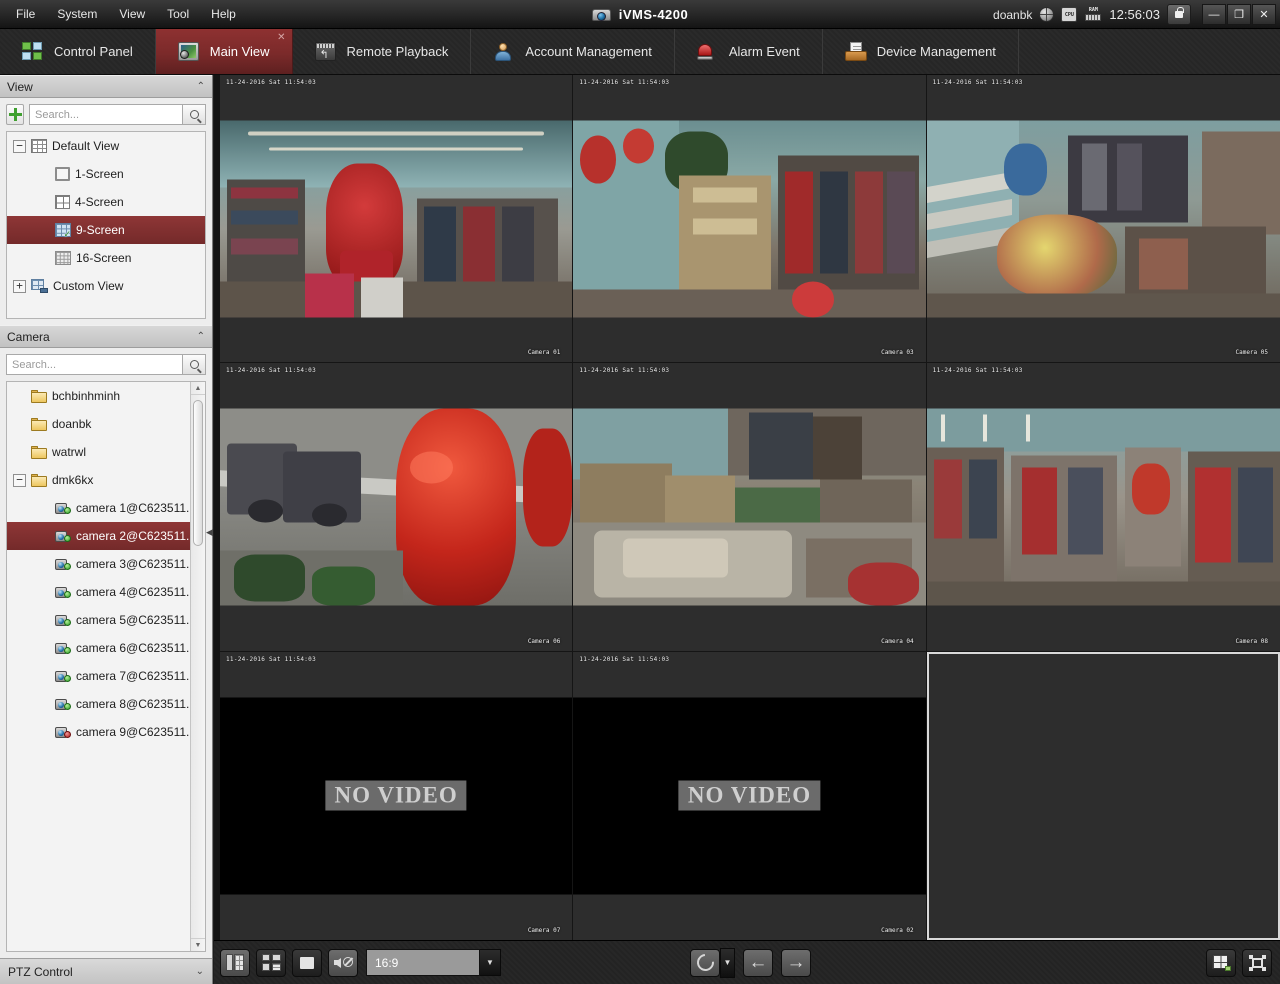  I want to click on chevron-down-icon: ▼, so click(490, 962).